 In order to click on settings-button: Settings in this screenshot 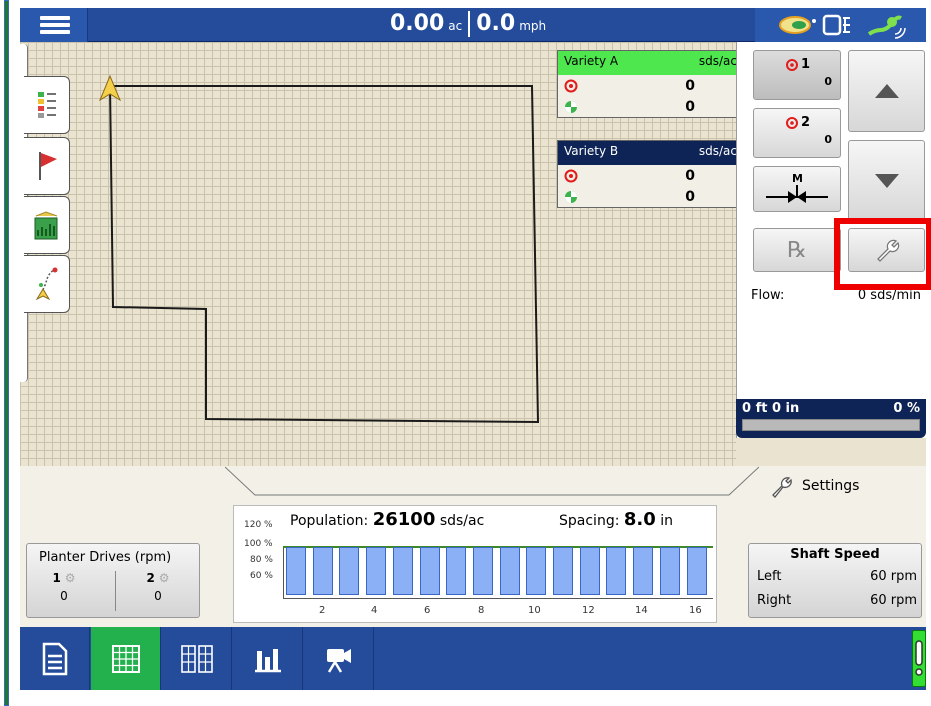, I will do `click(814, 486)`.